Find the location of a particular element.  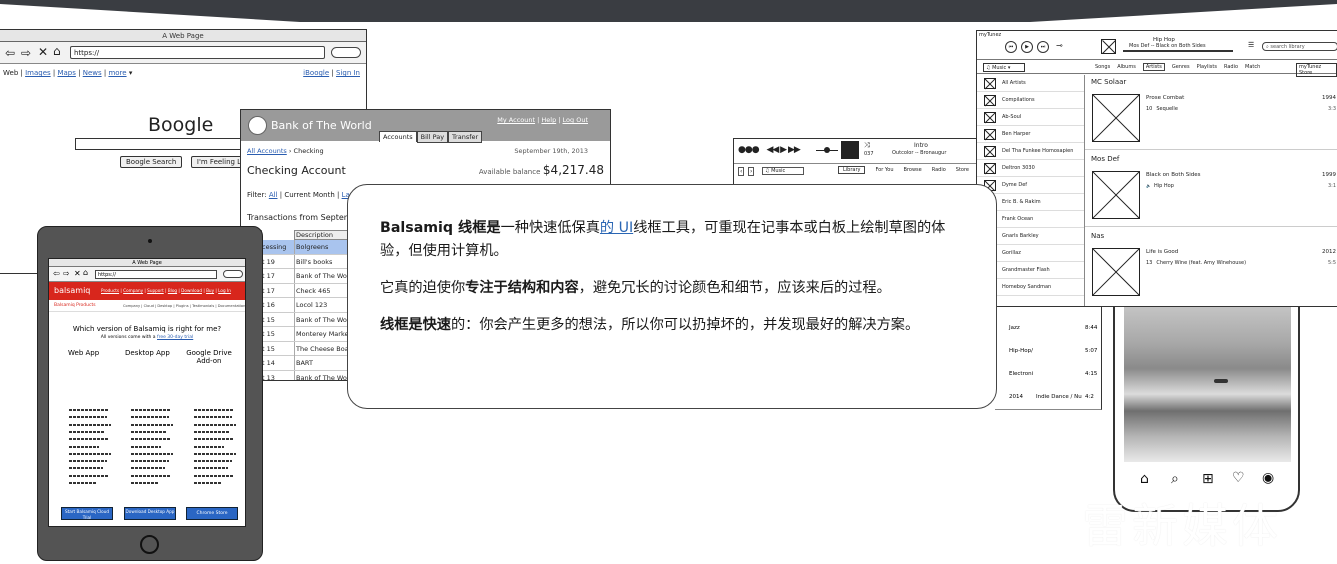

heart-tab-icon: ♡ is located at coordinates (1238, 478).